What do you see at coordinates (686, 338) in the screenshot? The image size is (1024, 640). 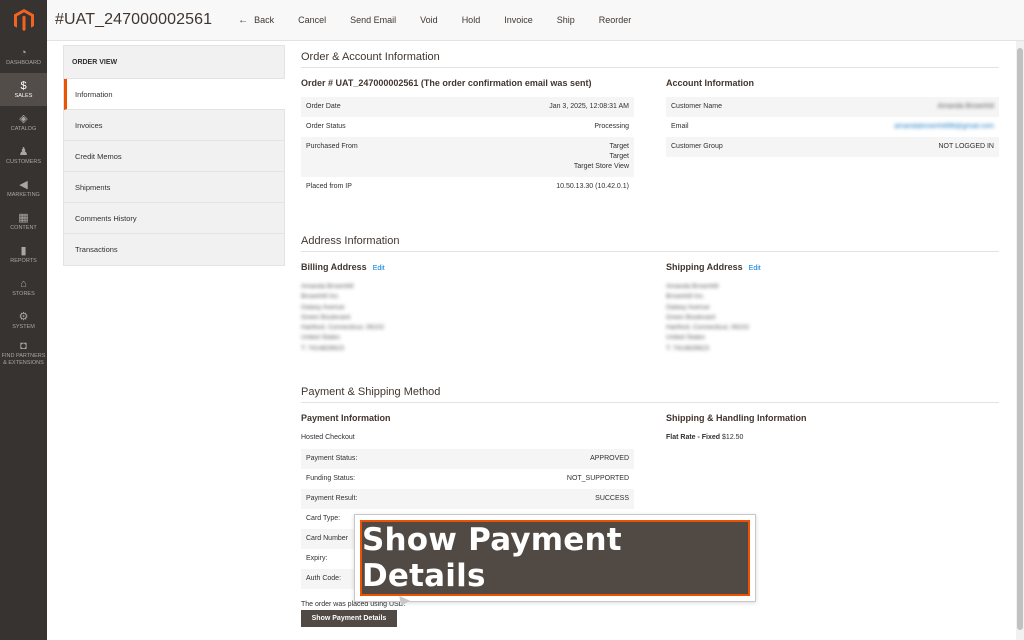 I see `shipping-line: United States` at bounding box center [686, 338].